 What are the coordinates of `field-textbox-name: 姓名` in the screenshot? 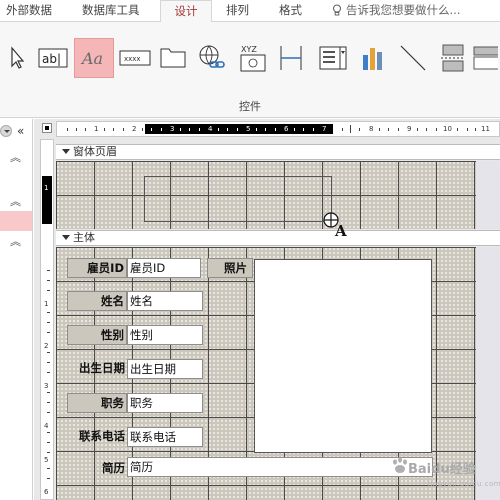 It's located at (165, 301).